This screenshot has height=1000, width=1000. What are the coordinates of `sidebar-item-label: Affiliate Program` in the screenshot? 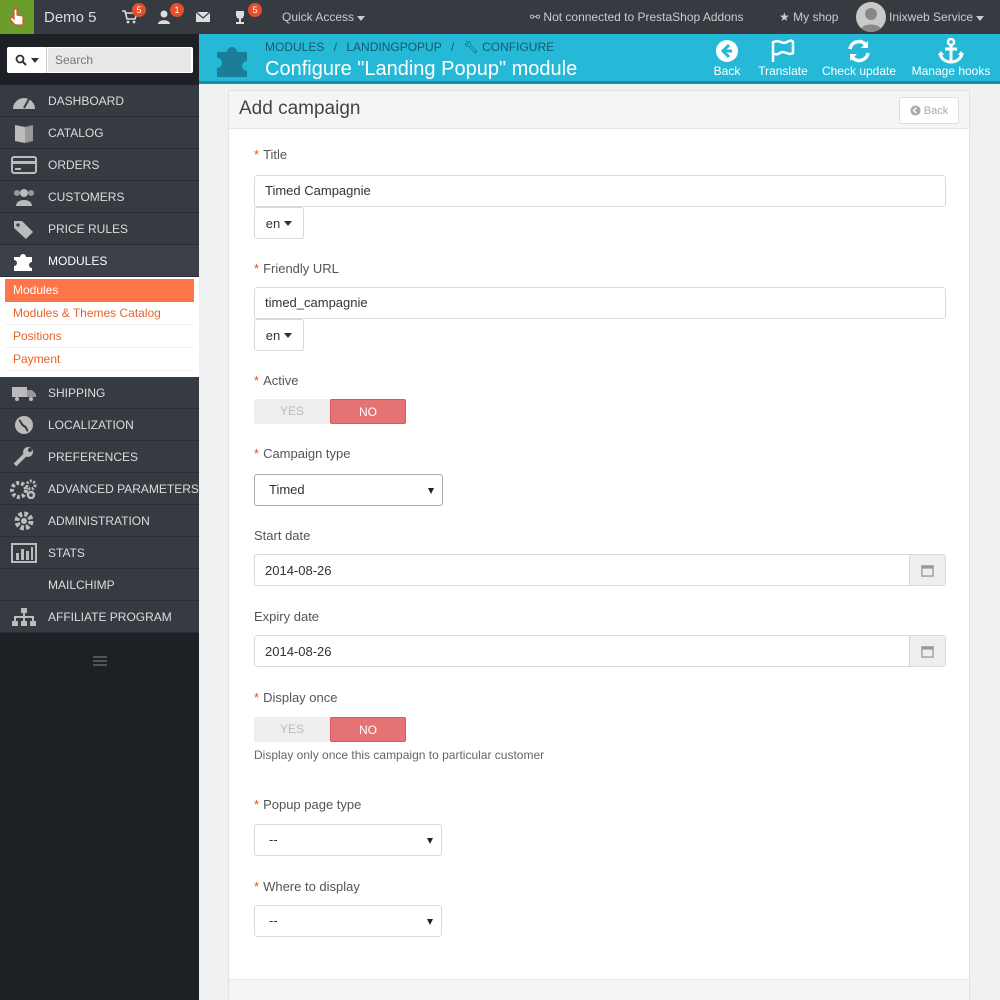 It's located at (110, 617).